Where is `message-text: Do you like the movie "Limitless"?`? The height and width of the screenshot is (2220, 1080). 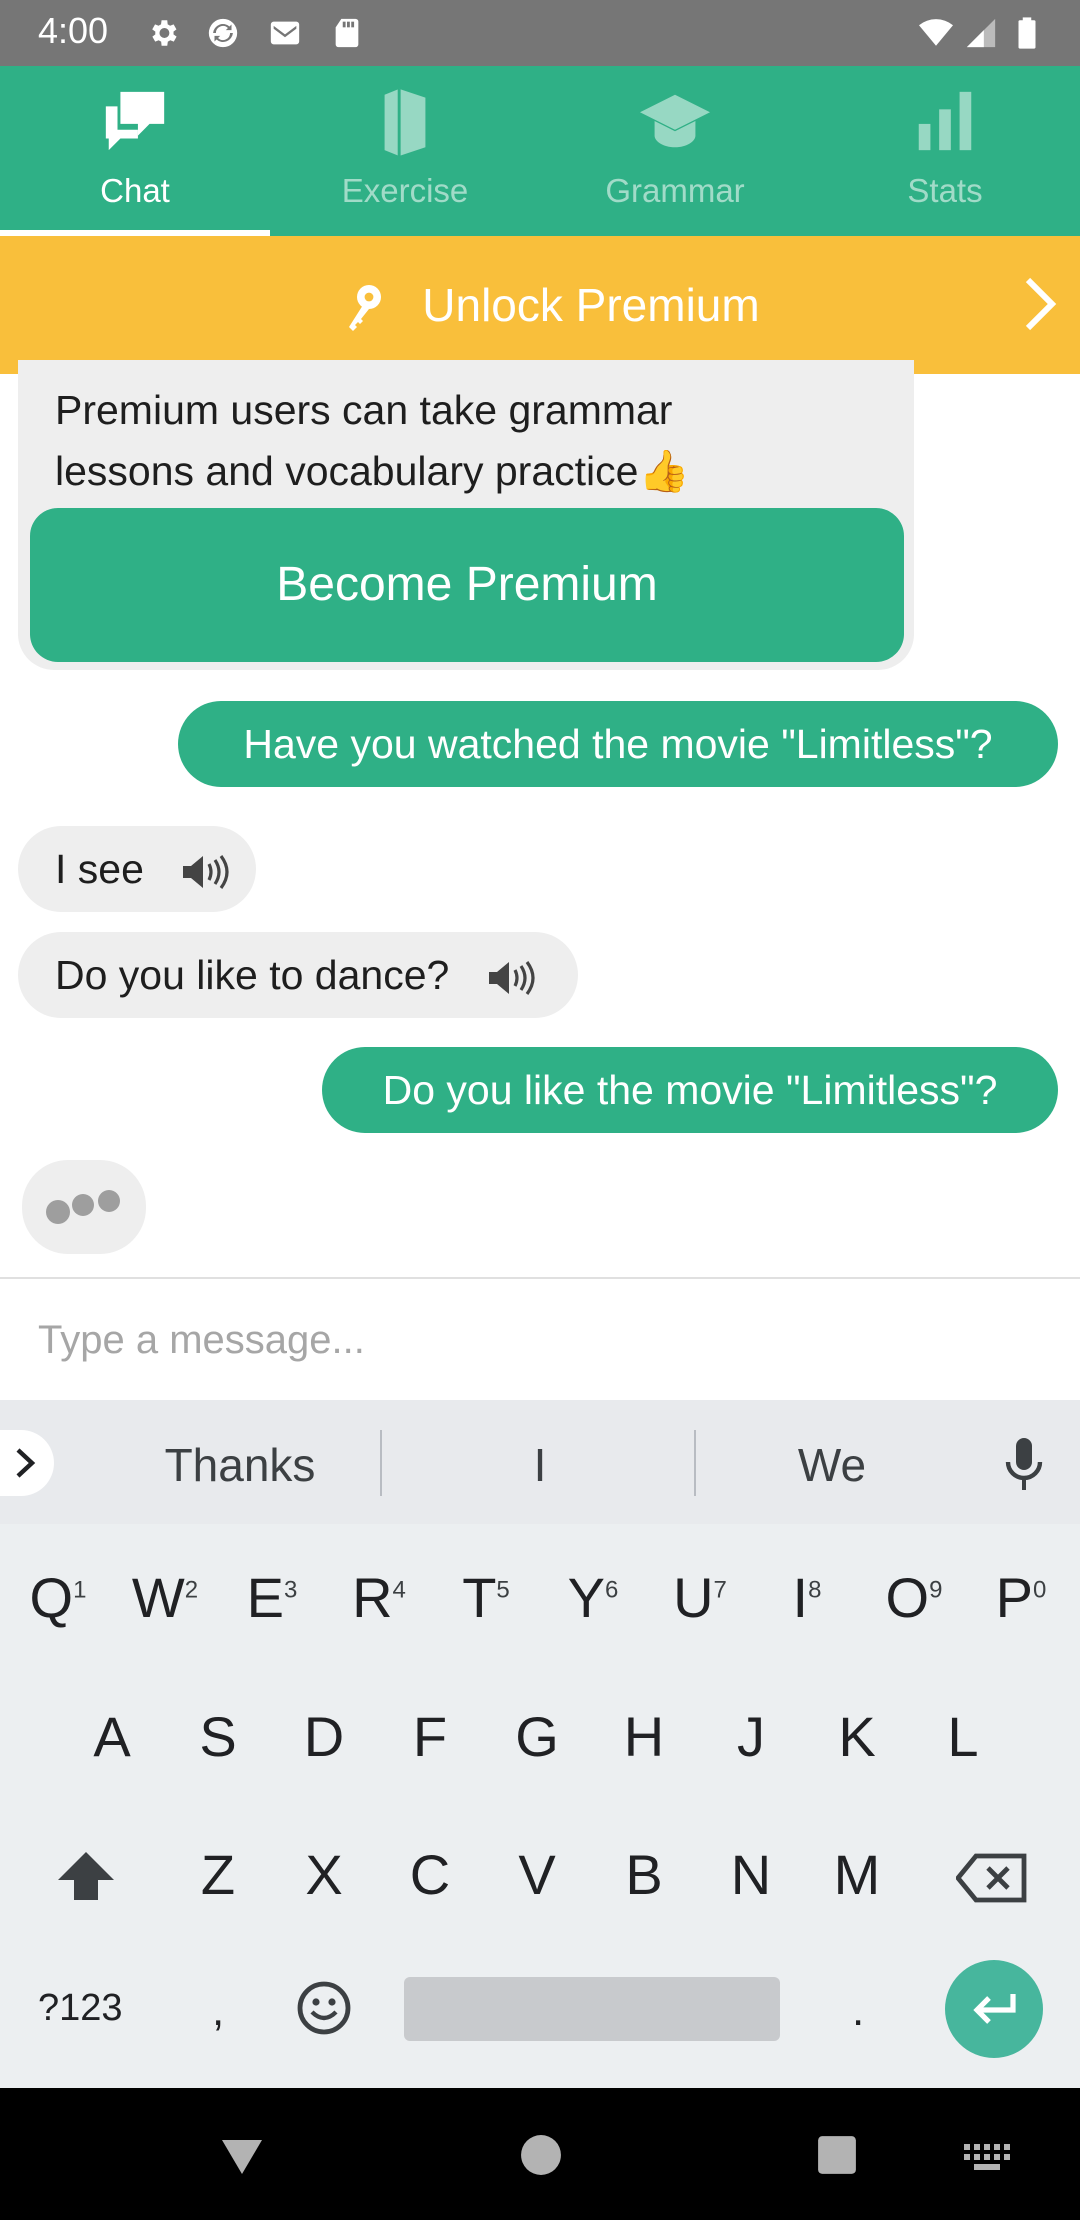 message-text: Do you like the movie "Limitless"? is located at coordinates (690, 1090).